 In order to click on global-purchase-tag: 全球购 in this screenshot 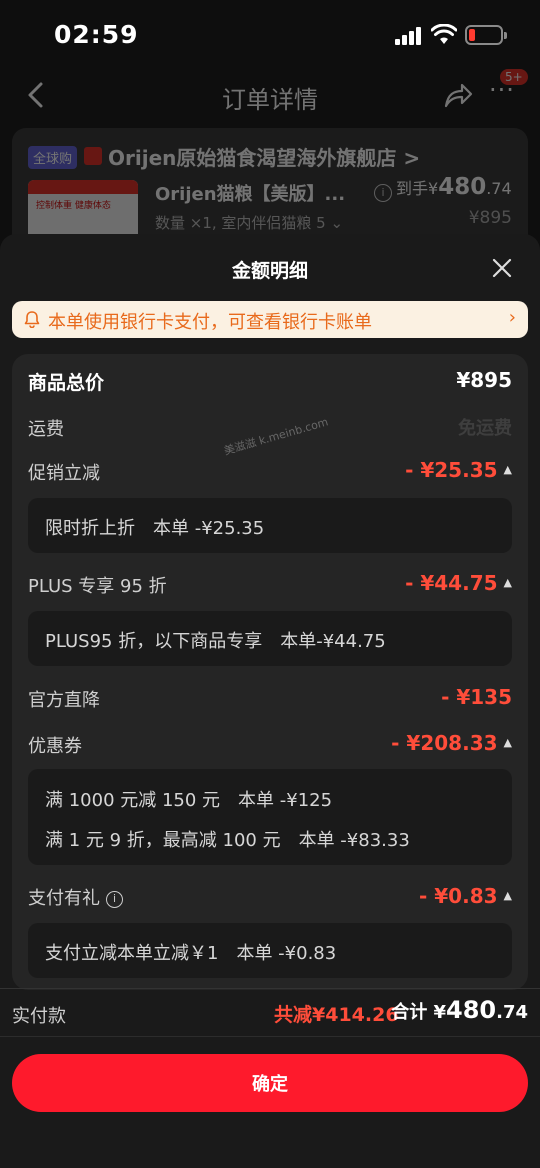, I will do `click(53, 157)`.